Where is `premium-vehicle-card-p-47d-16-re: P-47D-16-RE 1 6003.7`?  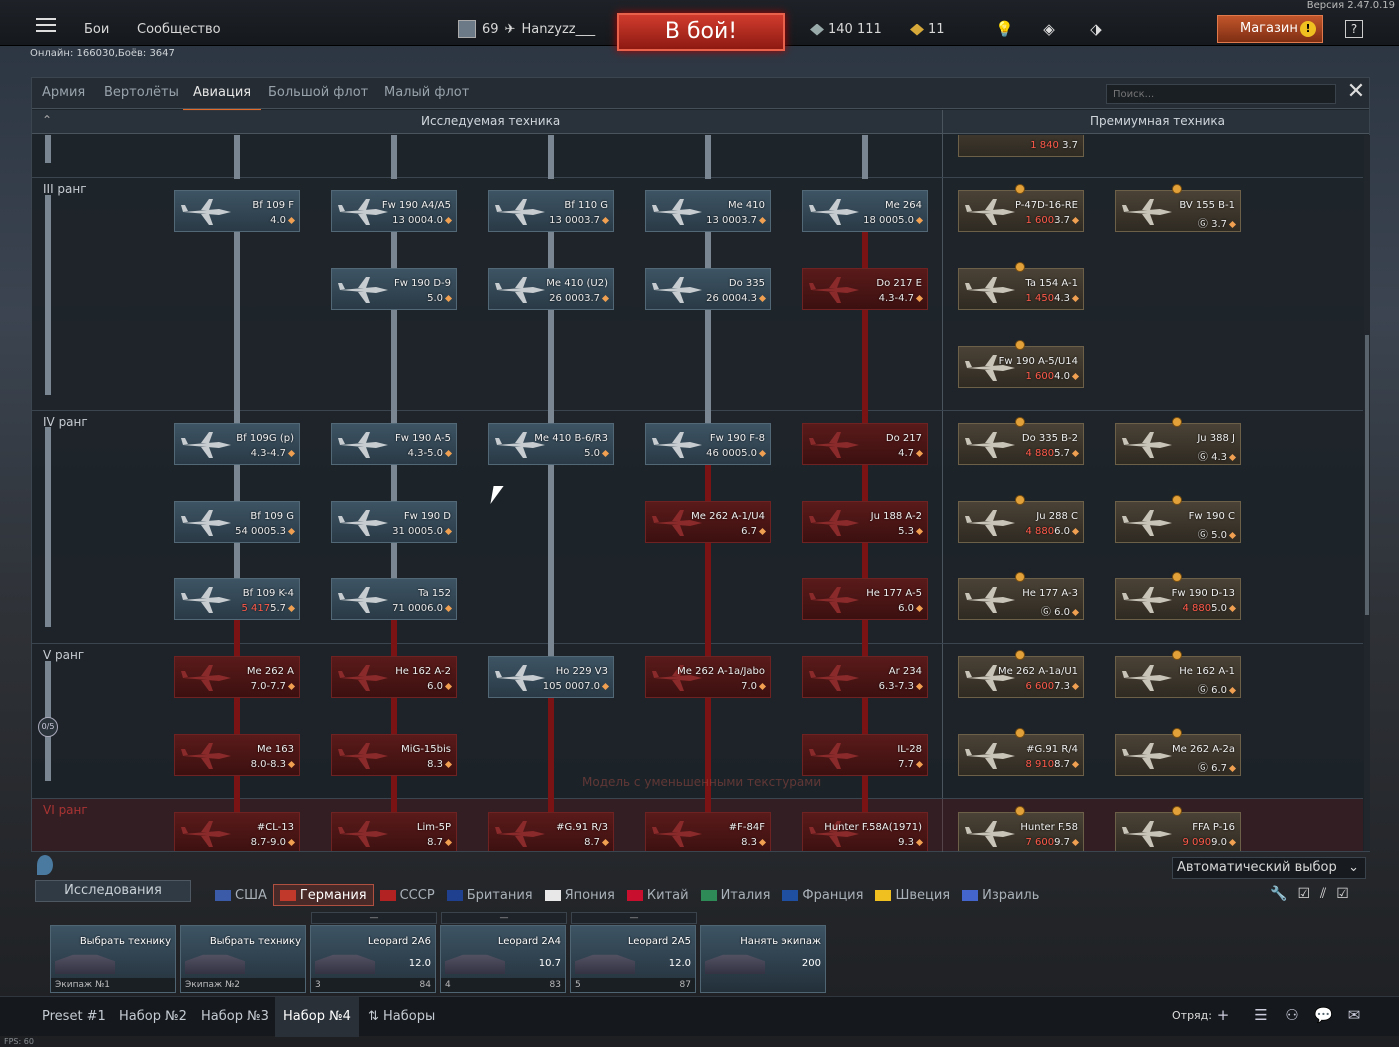
premium-vehicle-card-p-47d-16-re: P-47D-16-RE 1 6003.7 is located at coordinates (1021, 211).